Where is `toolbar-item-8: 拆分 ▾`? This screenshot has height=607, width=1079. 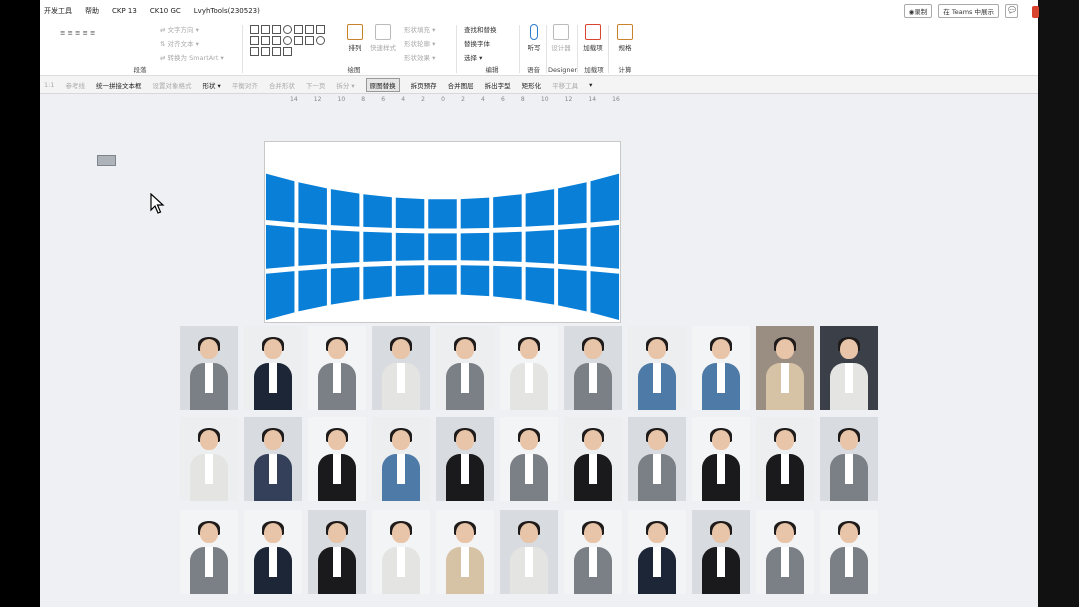 toolbar-item-8: 拆分 ▾ is located at coordinates (345, 85).